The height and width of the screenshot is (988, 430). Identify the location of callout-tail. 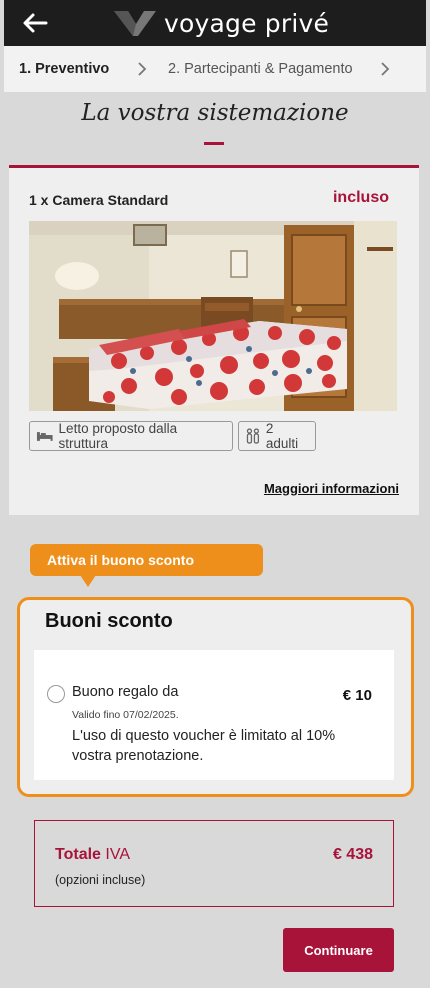
(88, 581).